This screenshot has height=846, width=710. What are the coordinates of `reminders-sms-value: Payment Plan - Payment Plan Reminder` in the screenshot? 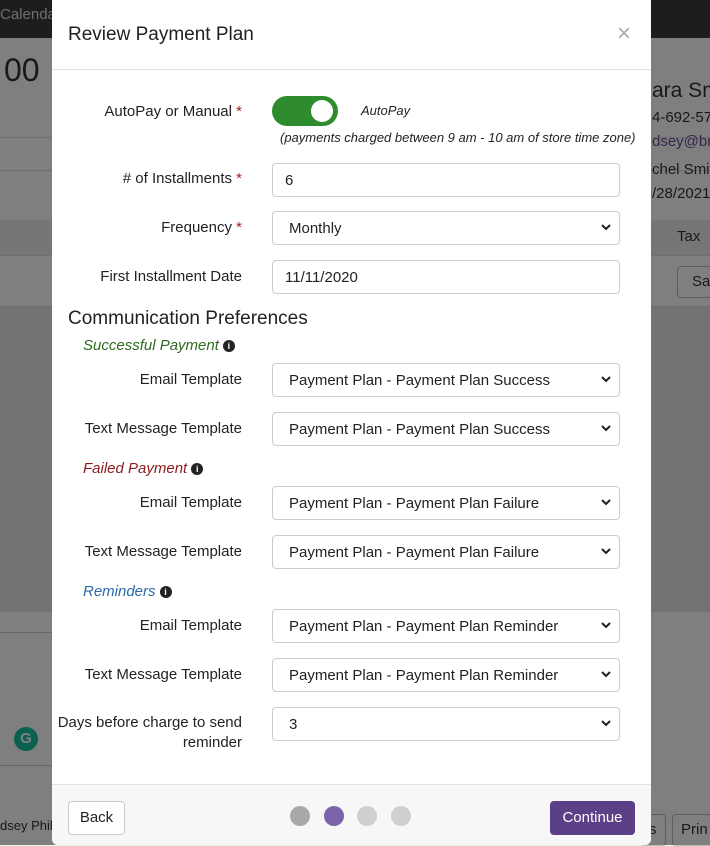 It's located at (424, 675).